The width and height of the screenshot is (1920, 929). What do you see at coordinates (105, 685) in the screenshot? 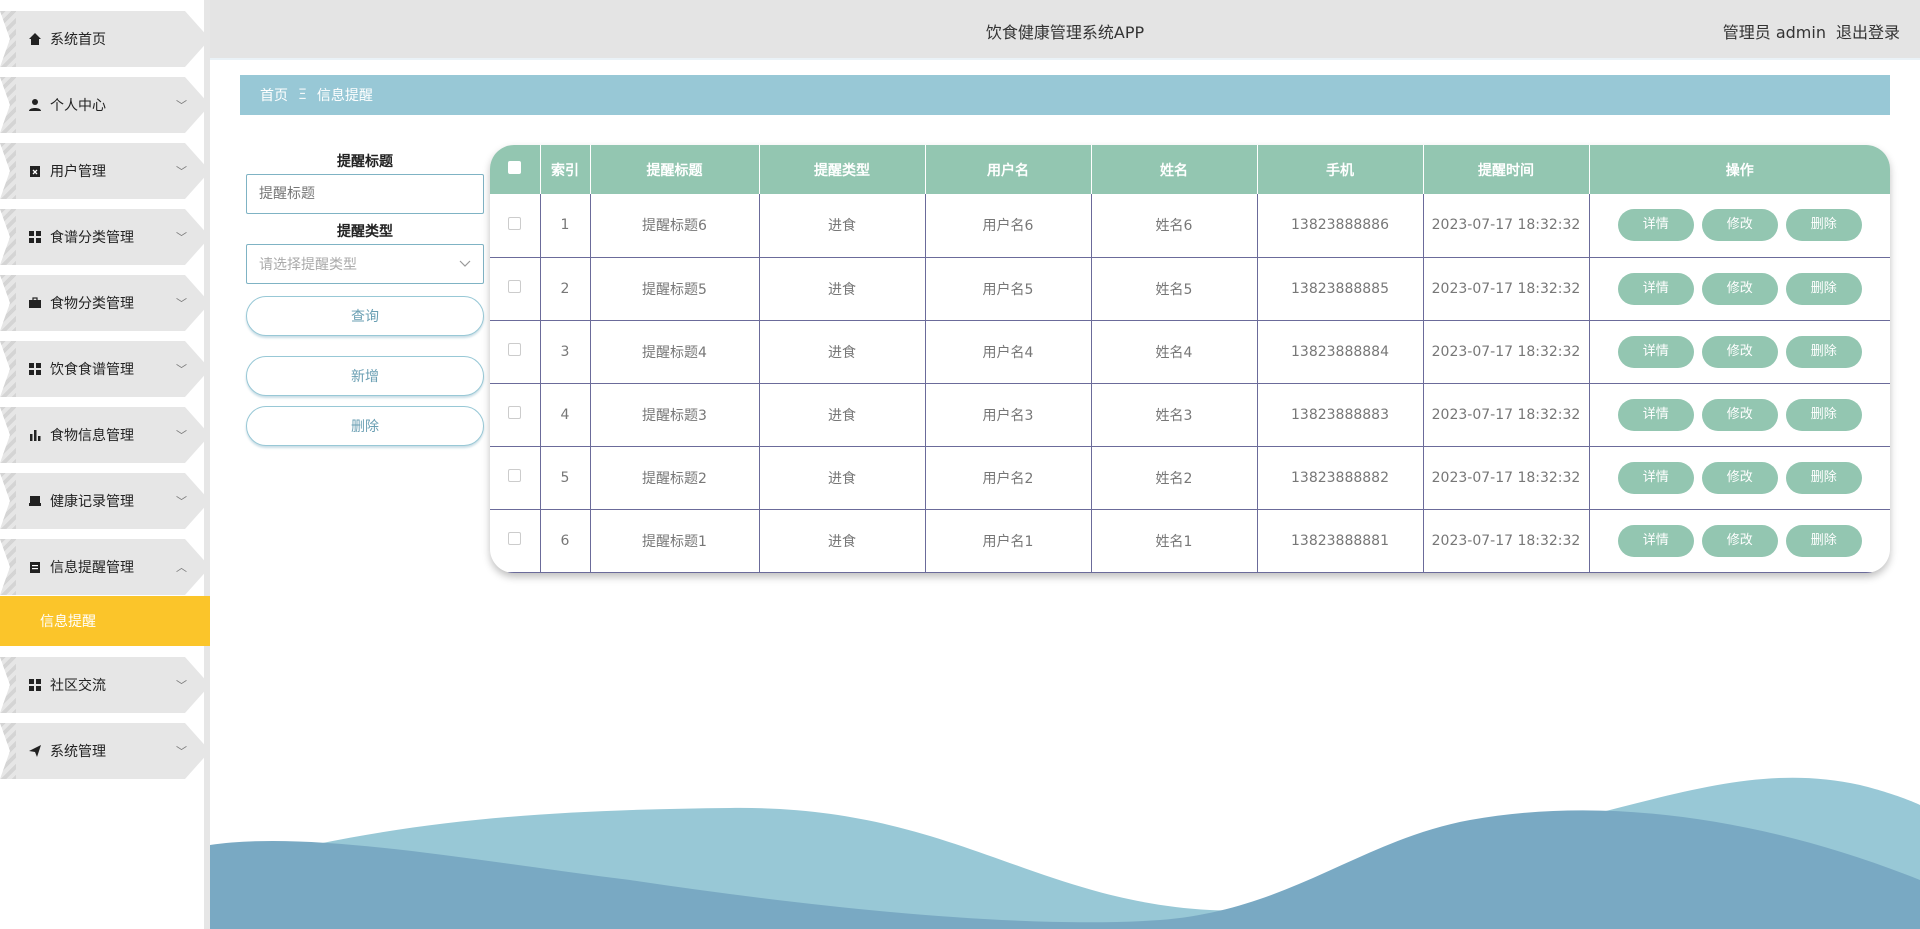
I see `sidebar-item: 社区交流 ﹀` at bounding box center [105, 685].